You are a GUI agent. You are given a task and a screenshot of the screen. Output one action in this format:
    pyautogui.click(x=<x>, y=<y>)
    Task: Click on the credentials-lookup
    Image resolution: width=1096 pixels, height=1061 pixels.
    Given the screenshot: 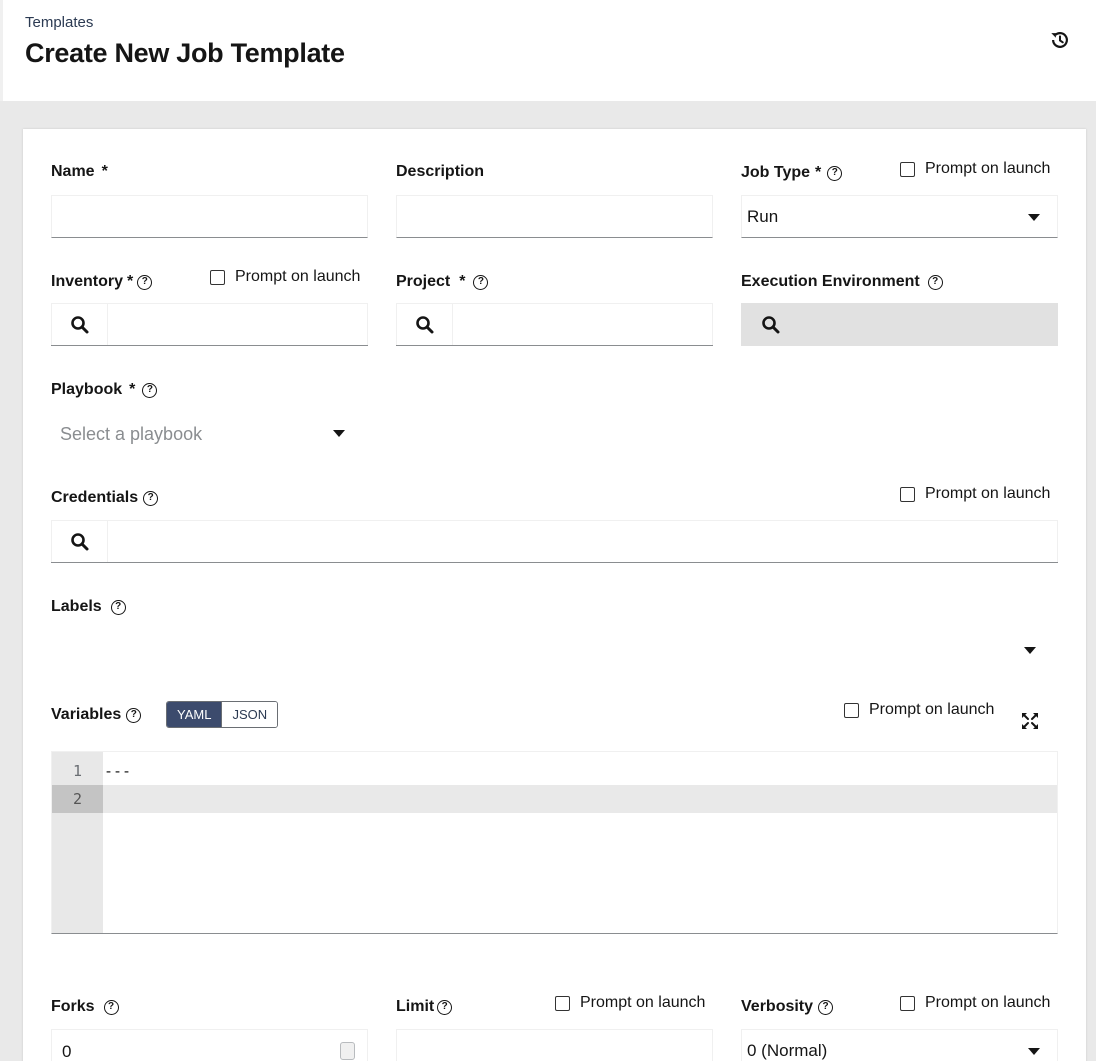 What is the action you would take?
    pyautogui.click(x=554, y=541)
    